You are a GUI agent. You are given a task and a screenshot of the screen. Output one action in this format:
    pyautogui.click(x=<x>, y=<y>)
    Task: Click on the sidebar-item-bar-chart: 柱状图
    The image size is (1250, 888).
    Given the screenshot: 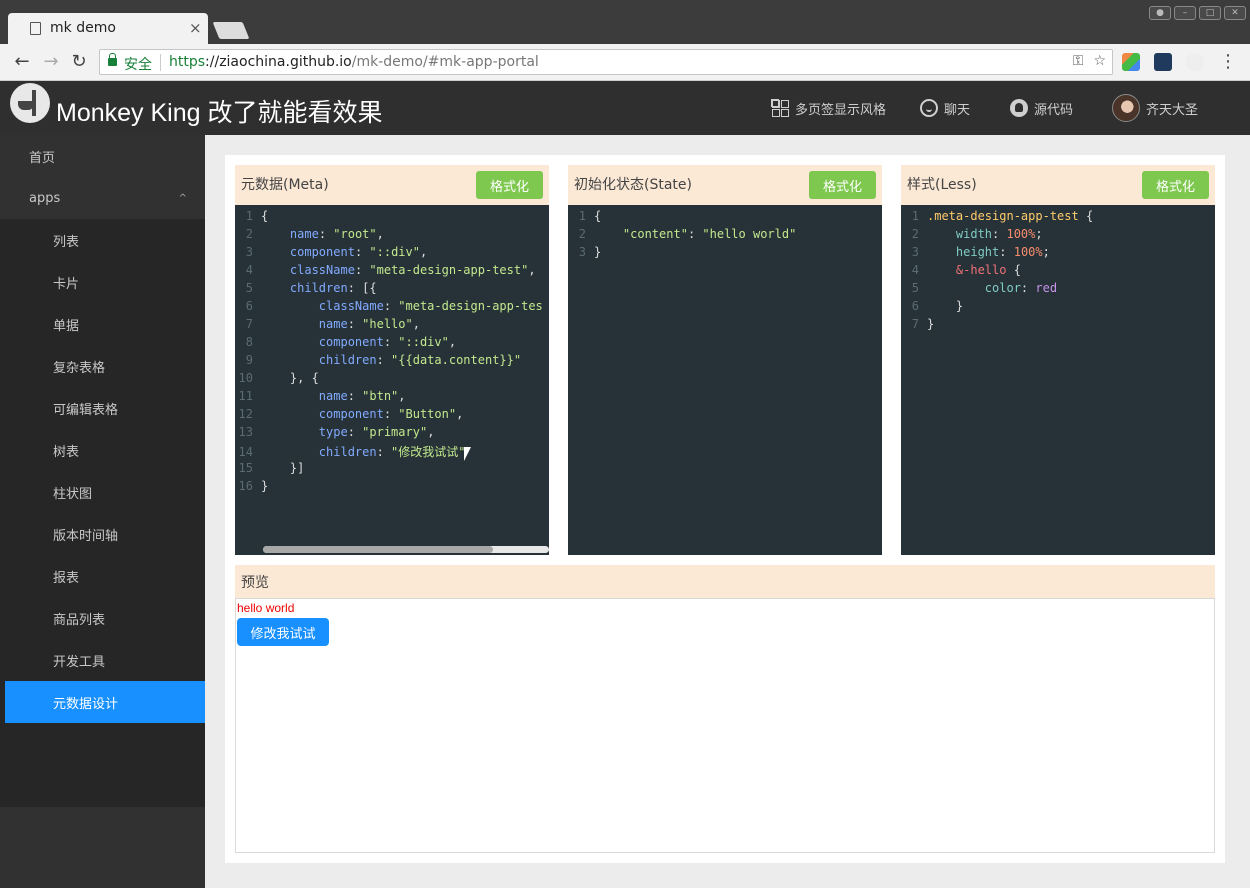 What is the action you would take?
    pyautogui.click(x=102, y=492)
    